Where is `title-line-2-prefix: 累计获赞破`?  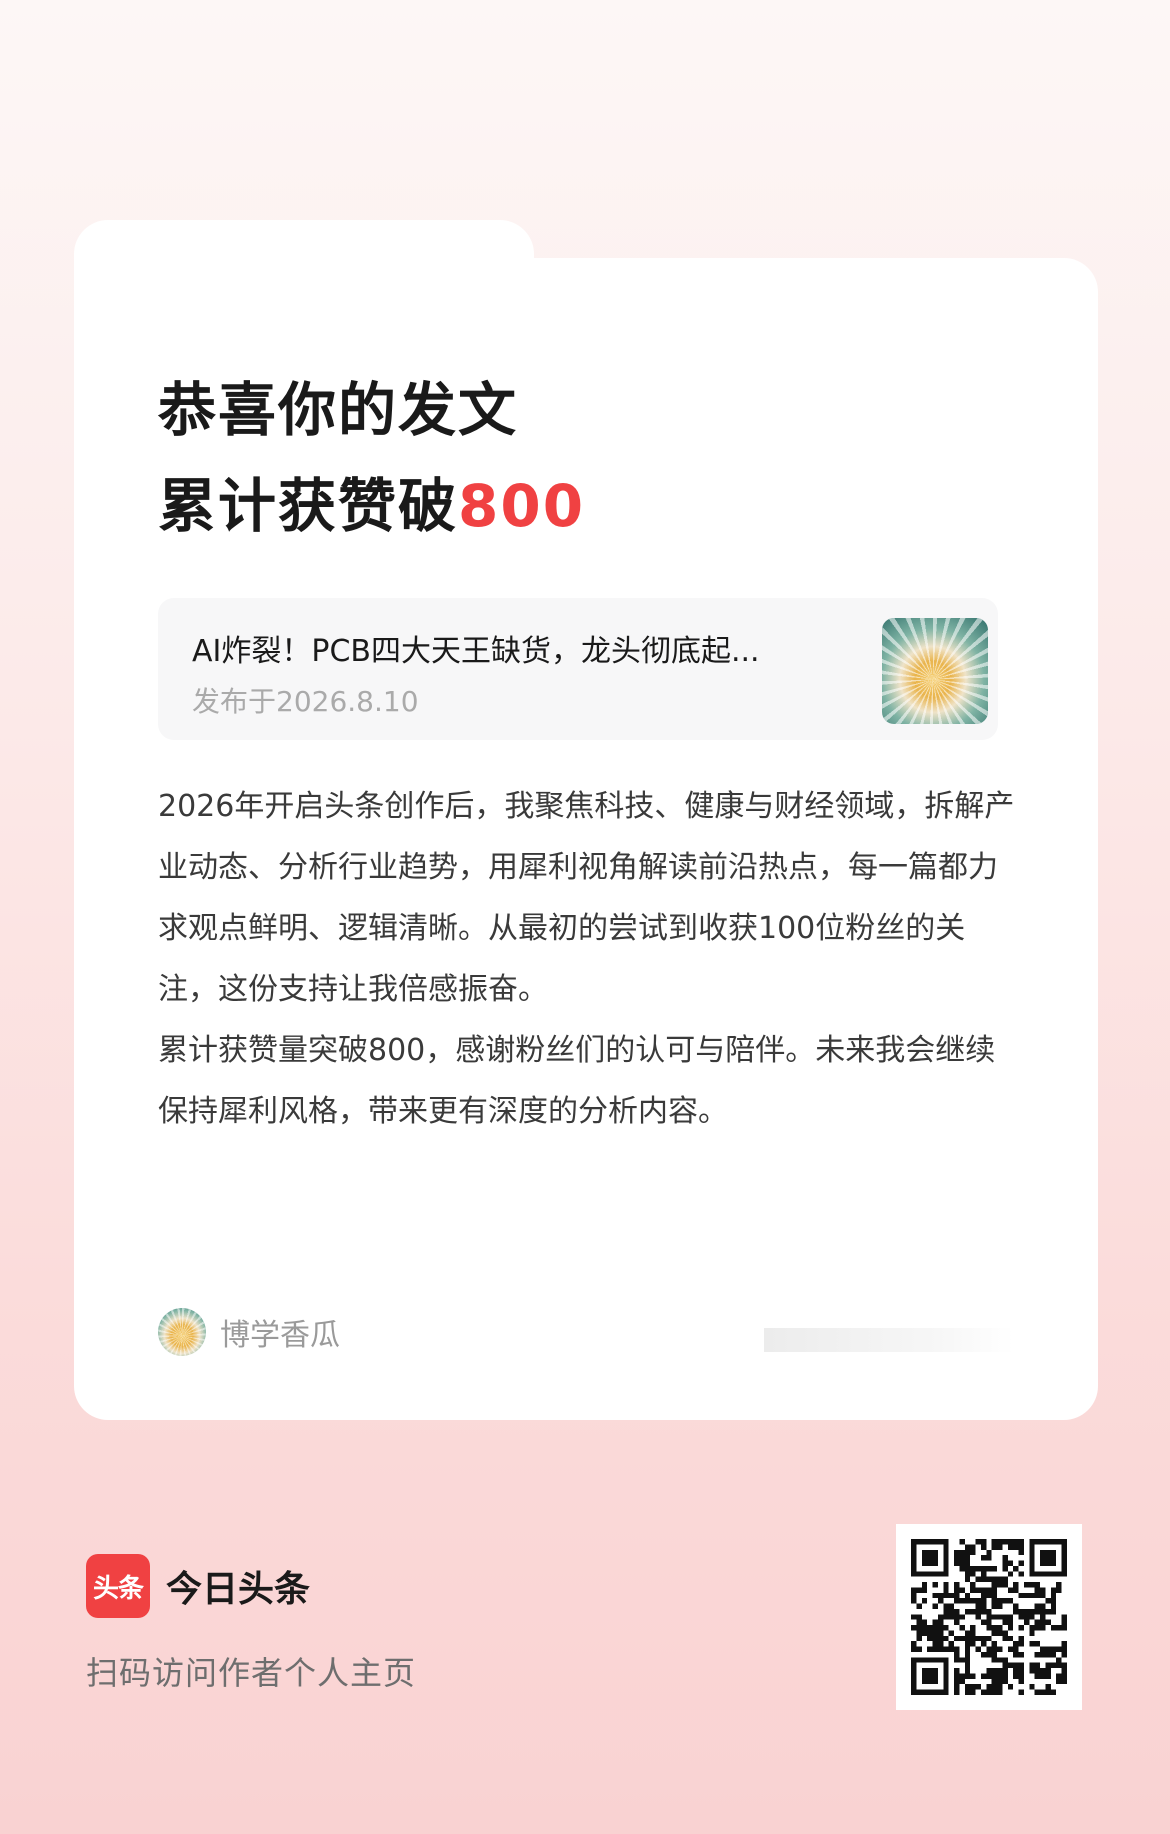
title-line-2-prefix: 累计获赞破 is located at coordinates (308, 506).